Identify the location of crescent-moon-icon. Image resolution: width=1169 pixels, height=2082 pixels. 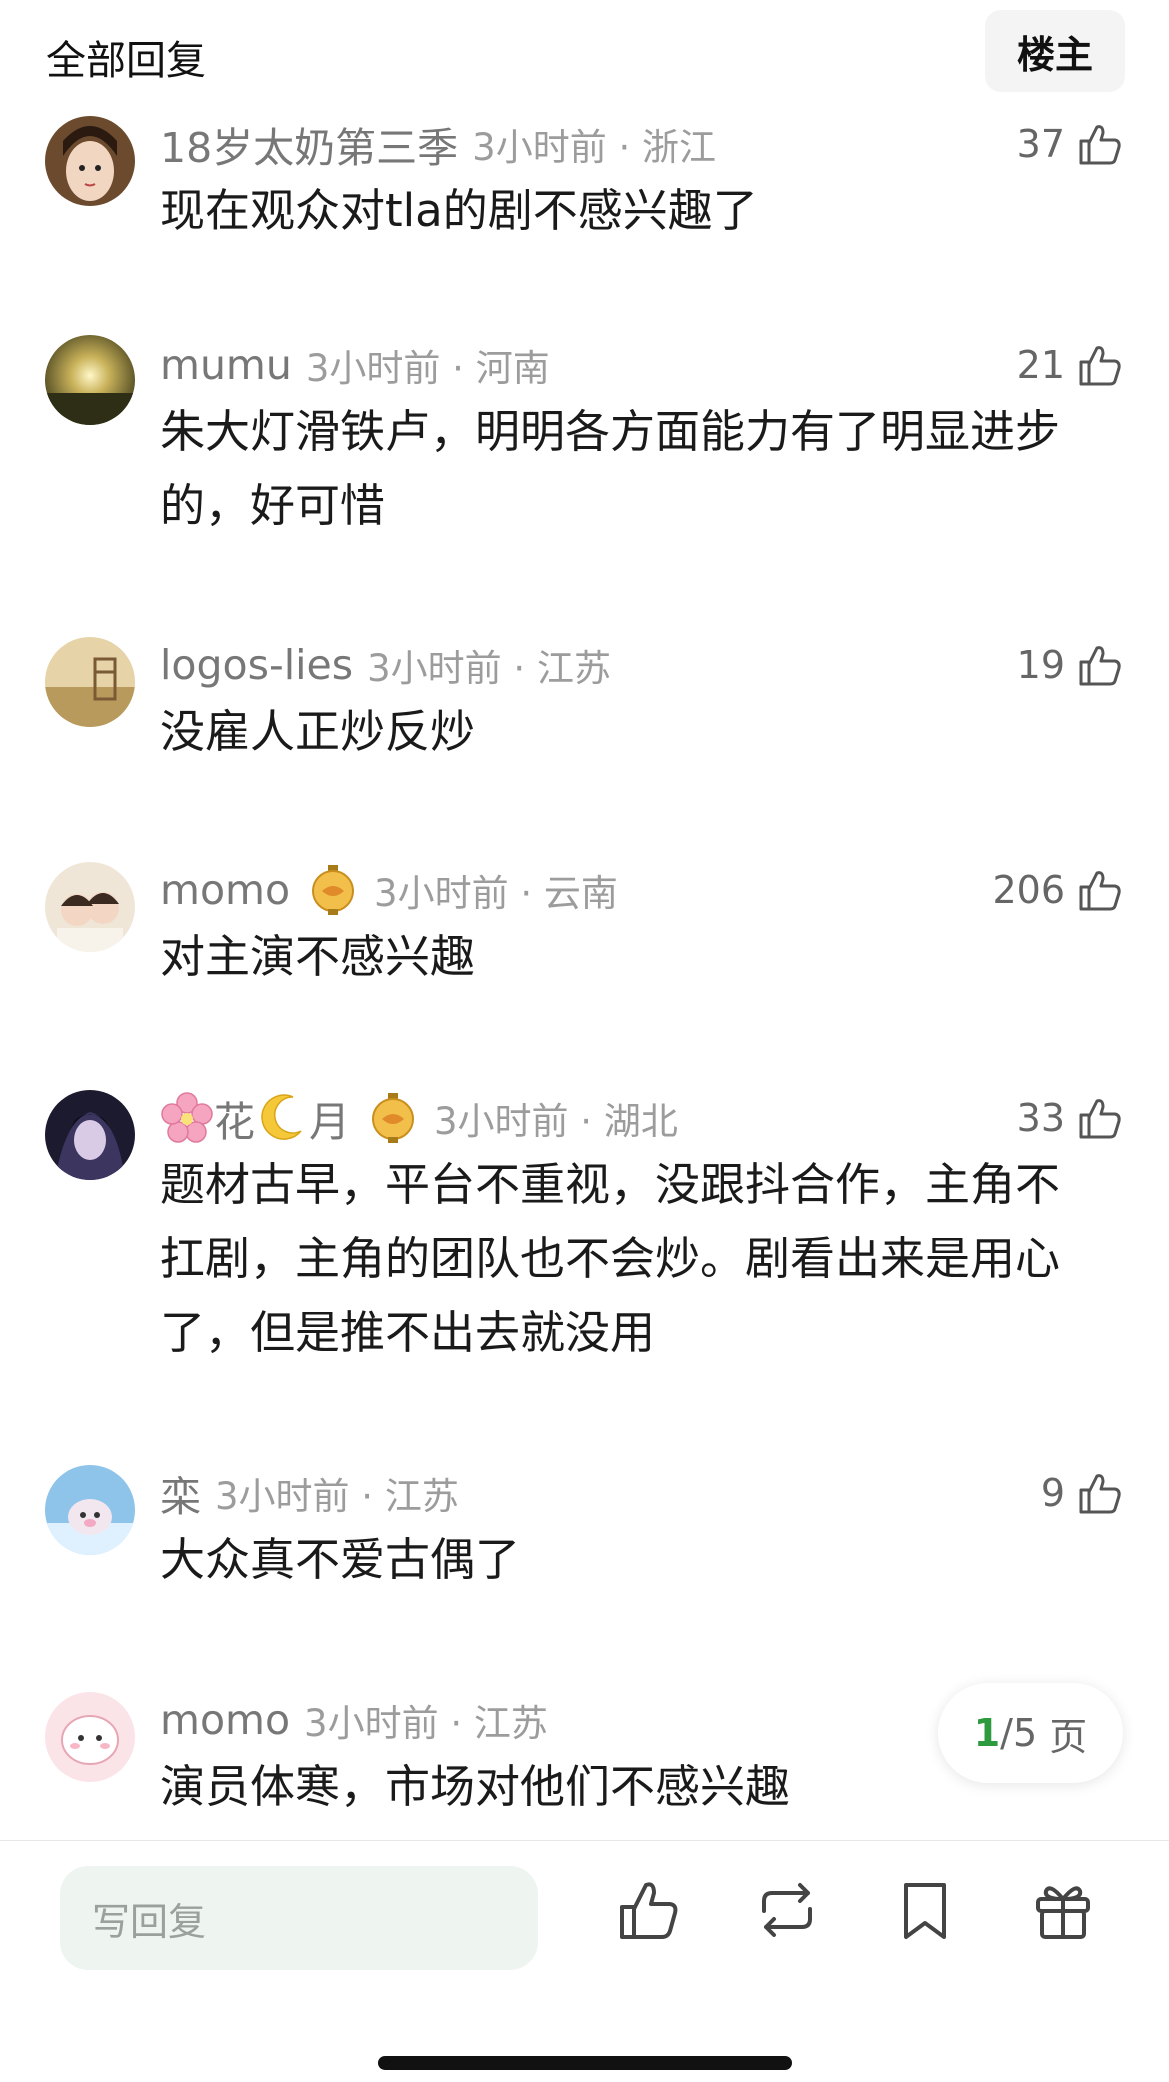
(281, 1117).